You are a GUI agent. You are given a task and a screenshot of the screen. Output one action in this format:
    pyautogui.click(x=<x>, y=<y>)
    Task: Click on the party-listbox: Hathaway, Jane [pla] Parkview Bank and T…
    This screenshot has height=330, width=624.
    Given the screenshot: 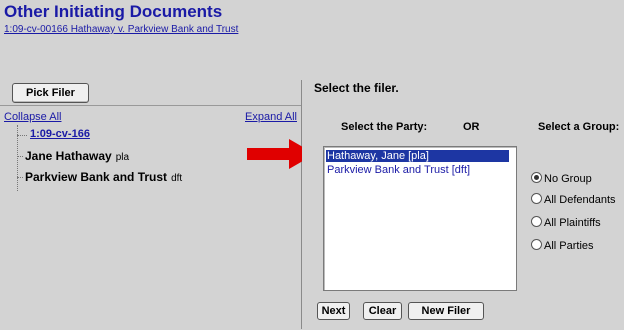 What is the action you would take?
    pyautogui.click(x=420, y=218)
    